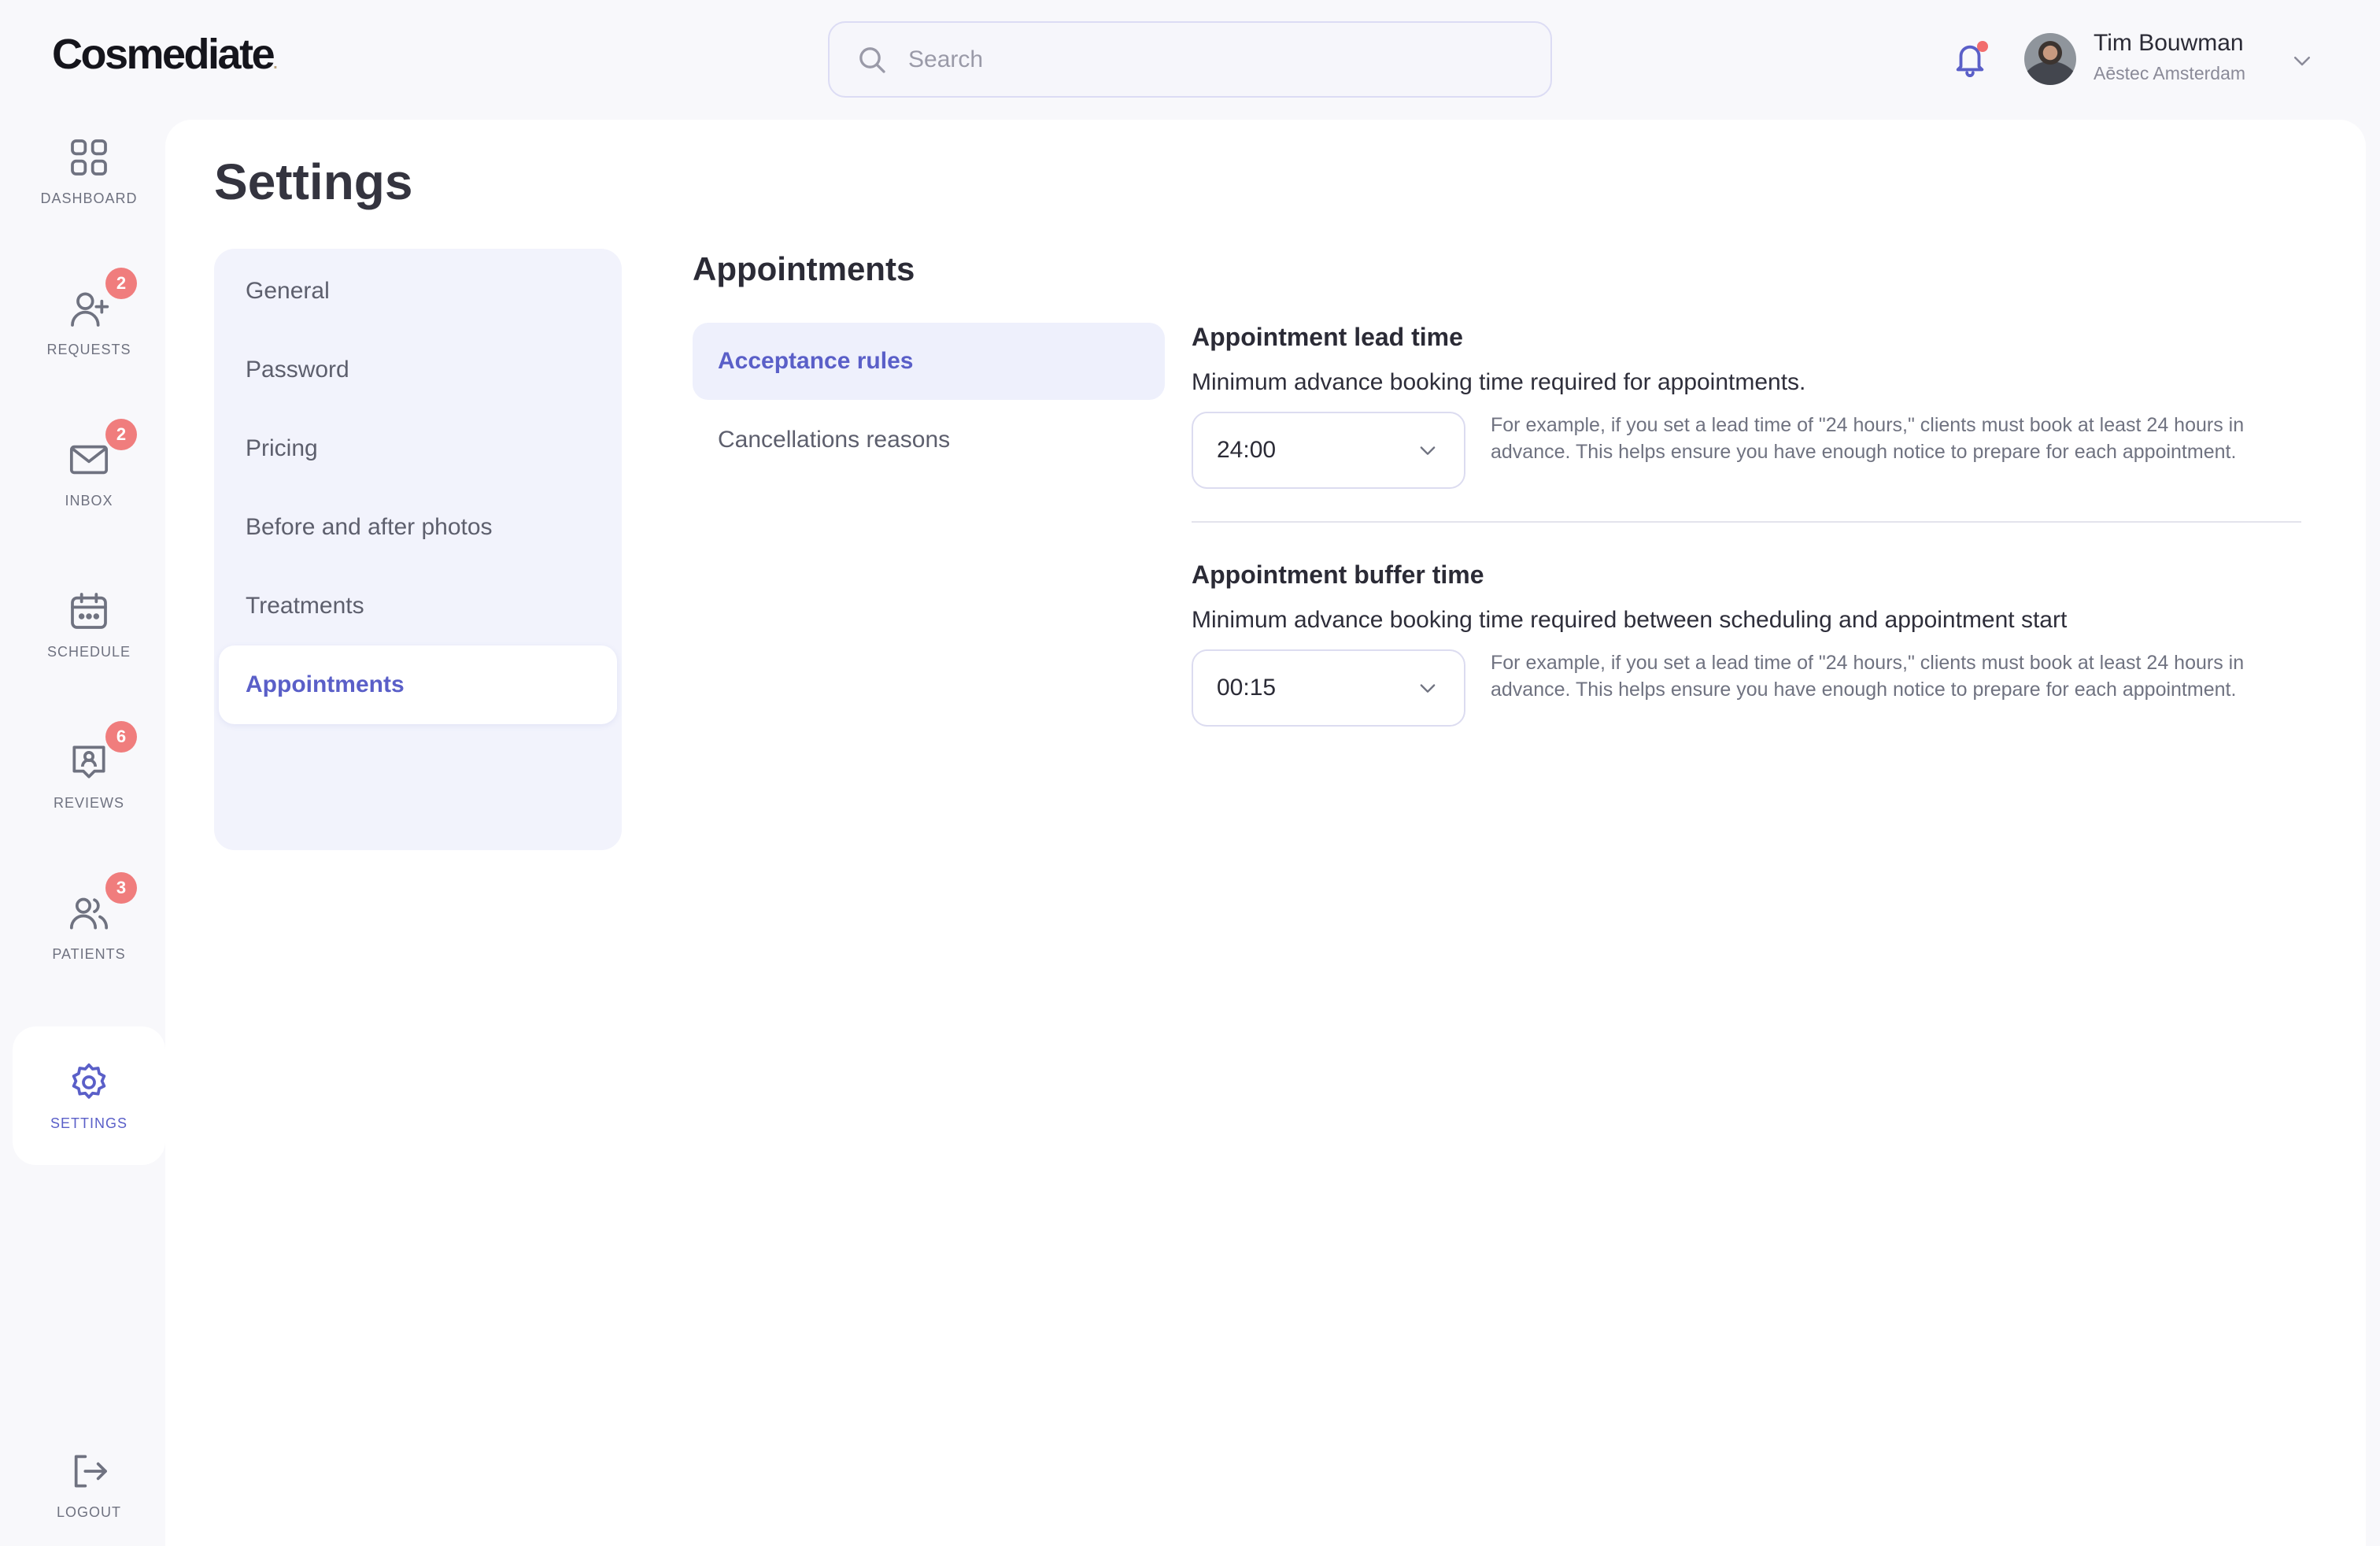 This screenshot has width=2380, height=1546. I want to click on nav-inbox-label: INBOX, so click(89, 500).